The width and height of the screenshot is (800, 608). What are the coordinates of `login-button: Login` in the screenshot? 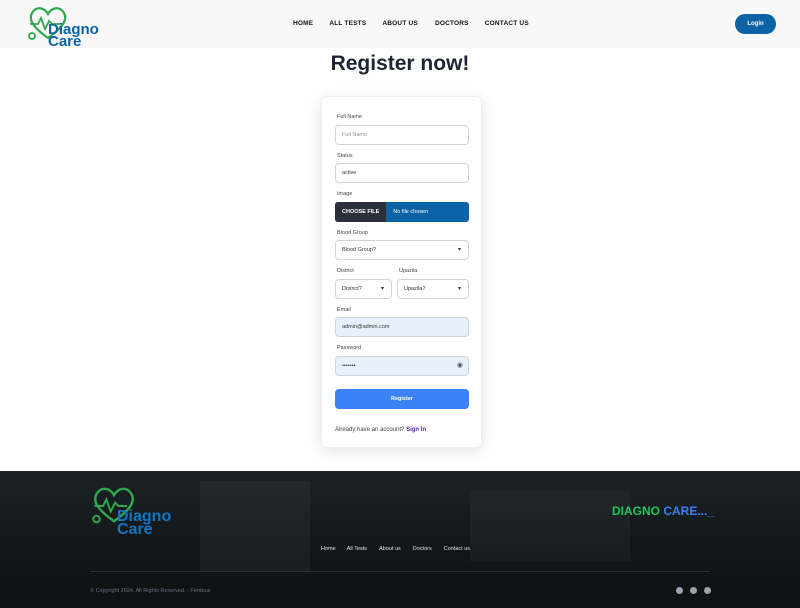 It's located at (755, 24).